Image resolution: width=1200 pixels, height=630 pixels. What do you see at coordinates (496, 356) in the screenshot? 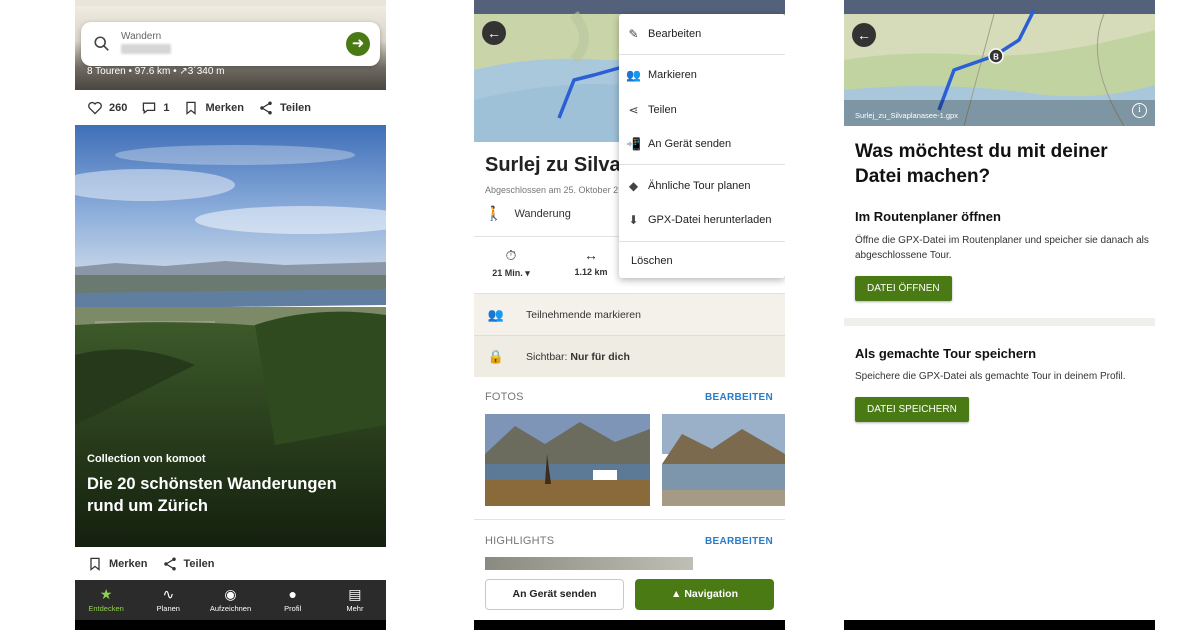
I see `lock-icon: 🔒` at bounding box center [496, 356].